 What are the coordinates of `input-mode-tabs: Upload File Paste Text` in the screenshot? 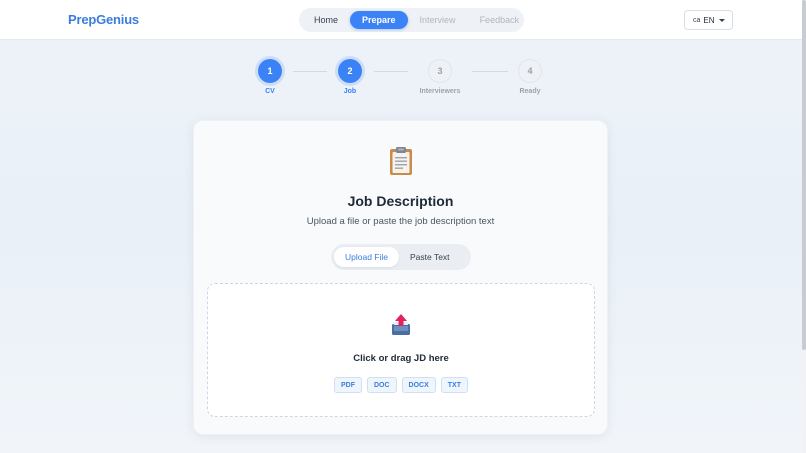 It's located at (401, 257).